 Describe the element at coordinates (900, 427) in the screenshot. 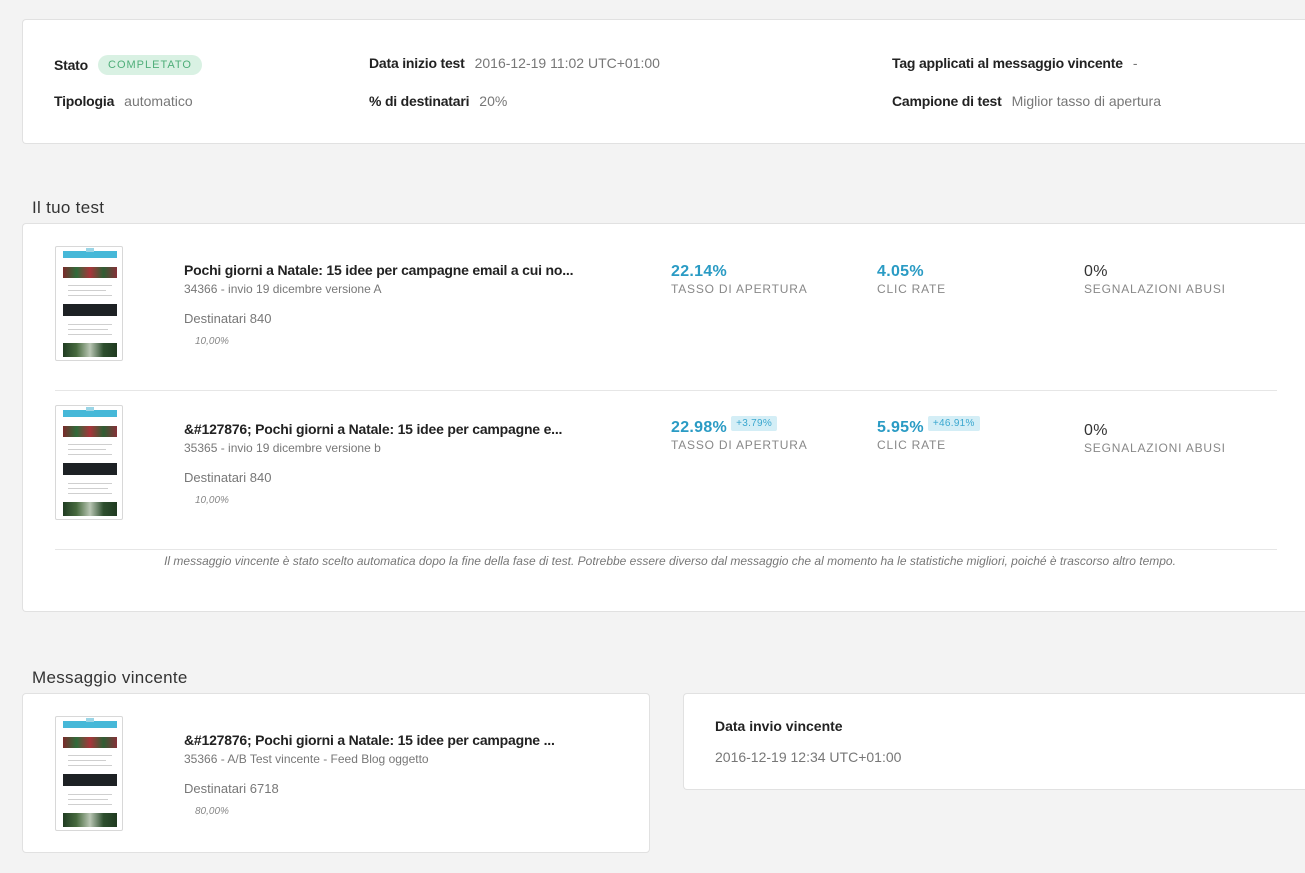

I see `click-rate-value: 5.95%` at that location.